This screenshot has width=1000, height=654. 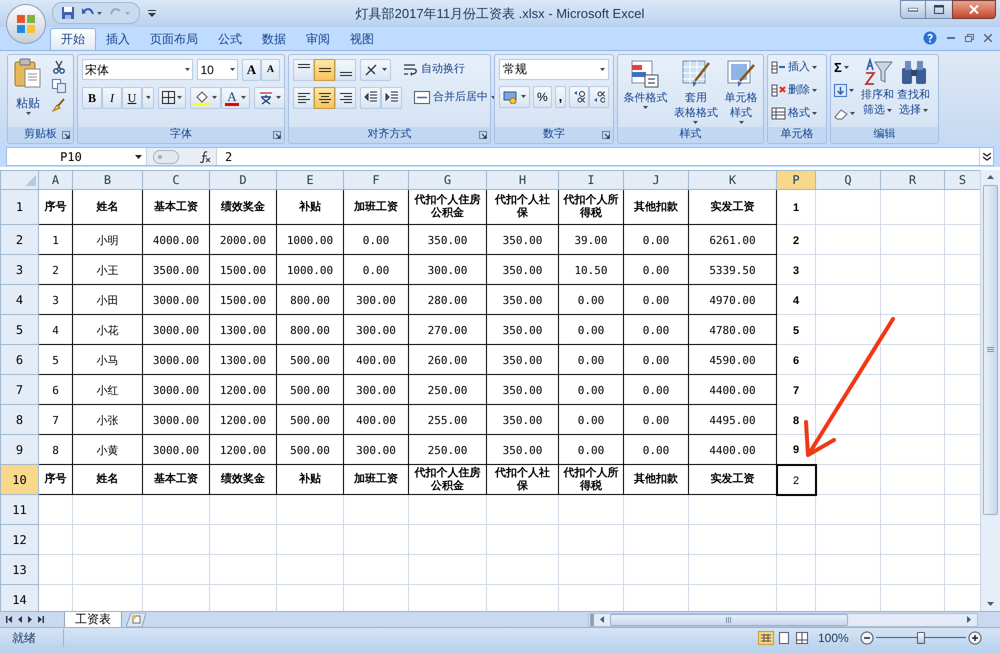 I want to click on ribbon-tab: 公式, so click(x=230, y=39).